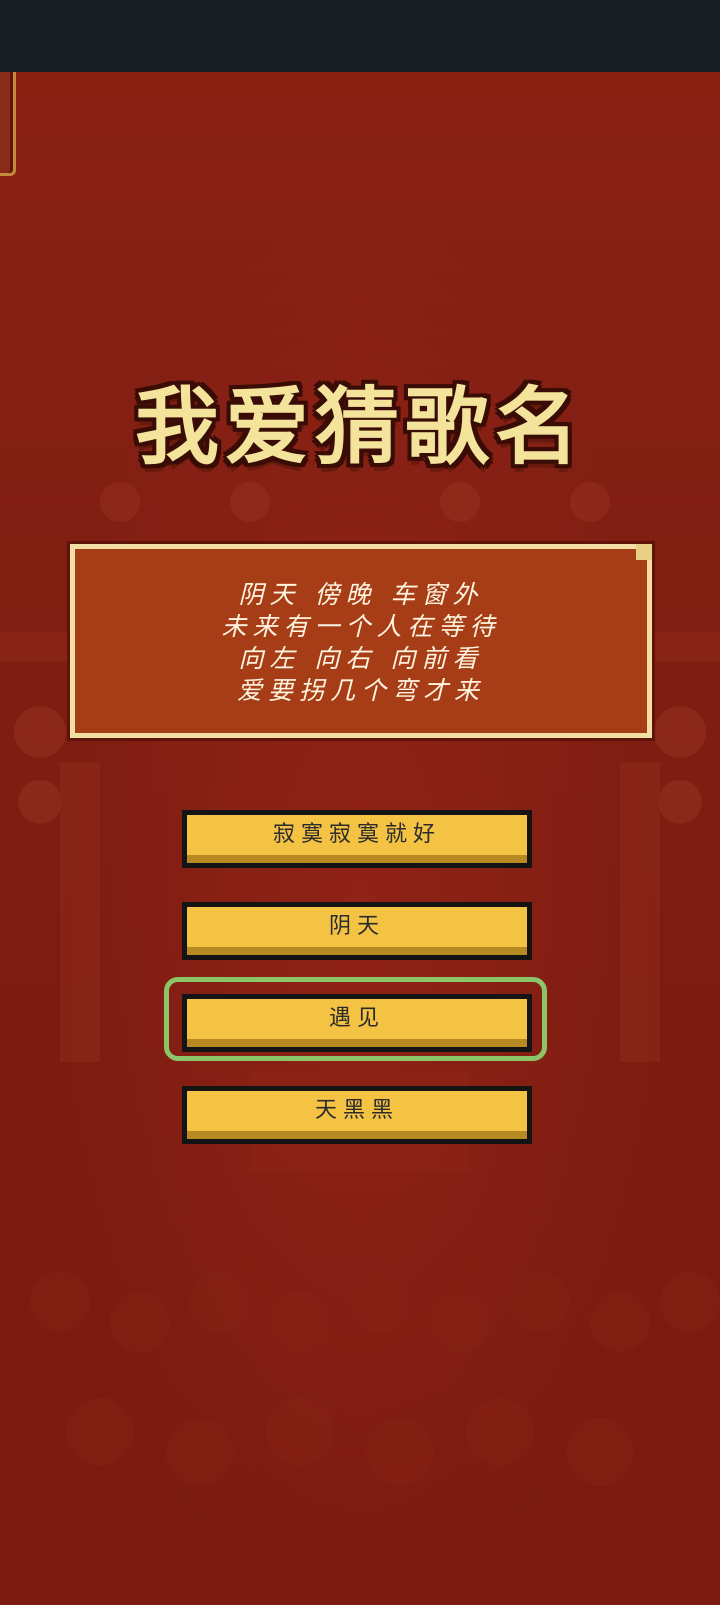  What do you see at coordinates (359, 427) in the screenshot?
I see `game-title: 我爱猜歌名` at bounding box center [359, 427].